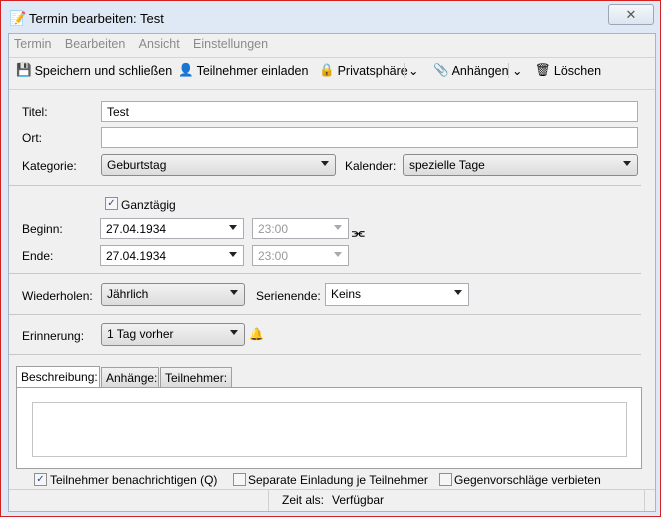  What do you see at coordinates (159, 44) in the screenshot?
I see `menu-ansicht: Ansicht` at bounding box center [159, 44].